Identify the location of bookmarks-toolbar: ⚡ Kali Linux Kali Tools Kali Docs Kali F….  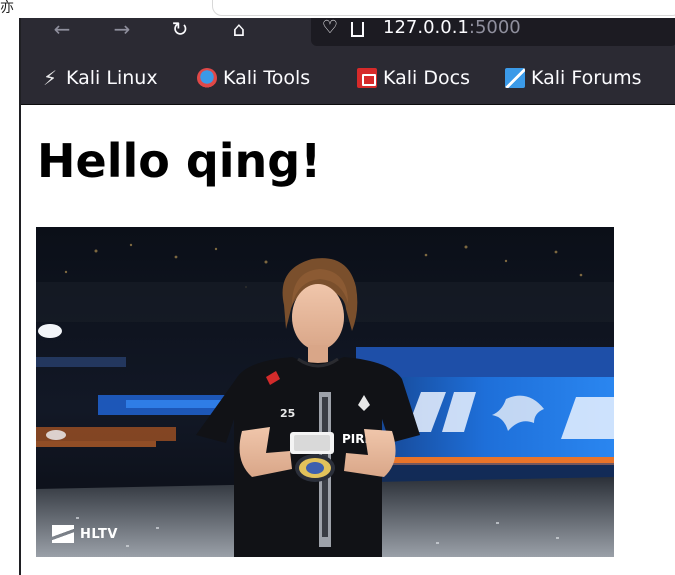
(348, 77).